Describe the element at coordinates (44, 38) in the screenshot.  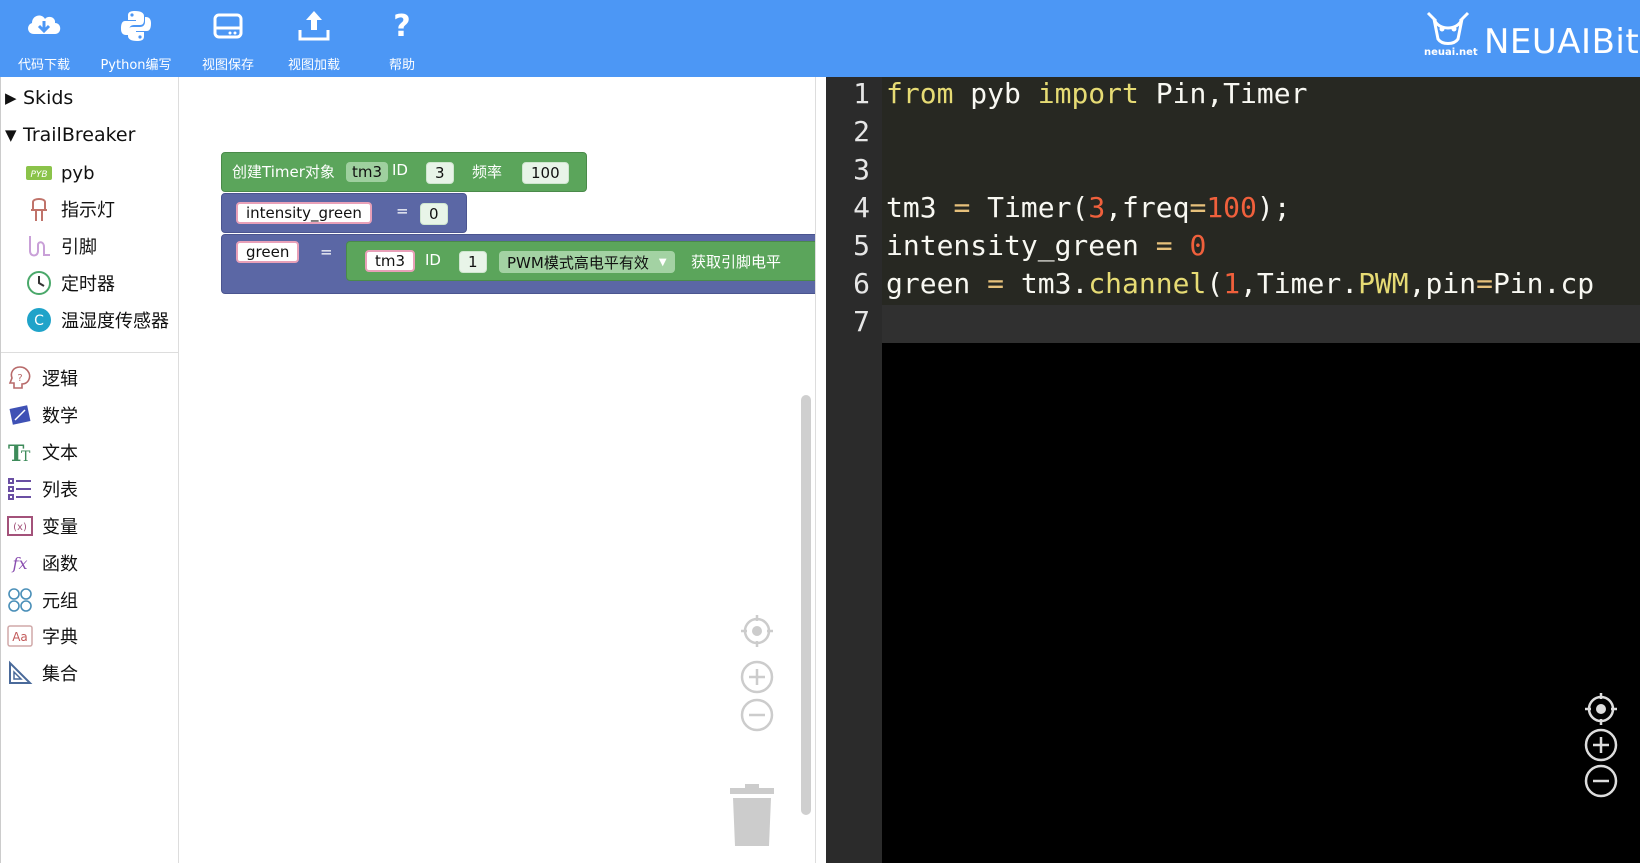
I see `download-code-button: 代码下载` at that location.